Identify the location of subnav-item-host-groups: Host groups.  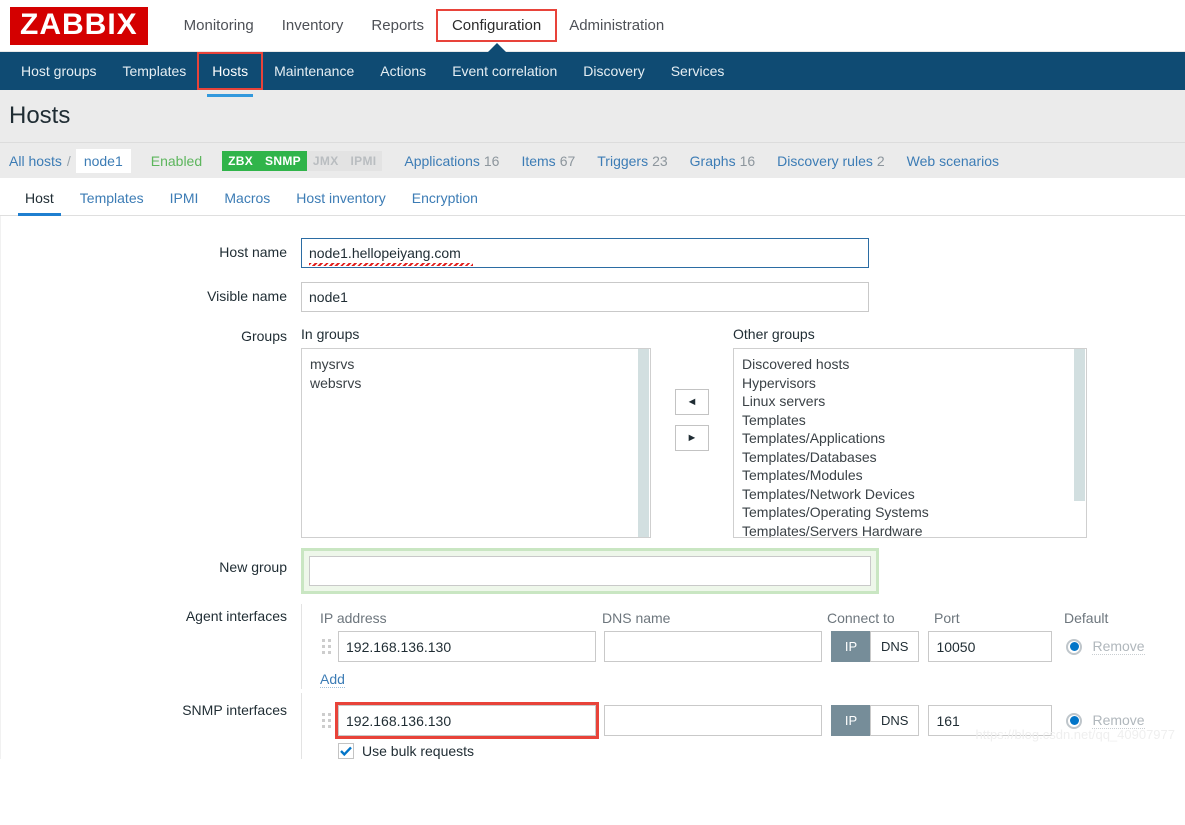
(58, 71).